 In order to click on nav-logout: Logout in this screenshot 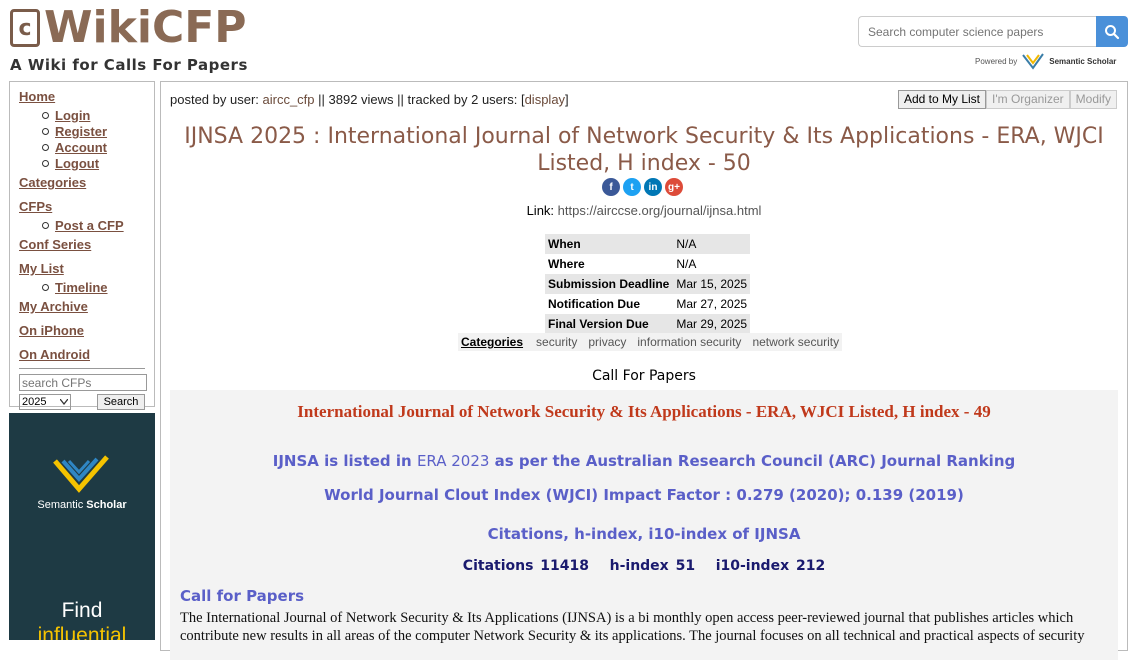, I will do `click(93, 163)`.